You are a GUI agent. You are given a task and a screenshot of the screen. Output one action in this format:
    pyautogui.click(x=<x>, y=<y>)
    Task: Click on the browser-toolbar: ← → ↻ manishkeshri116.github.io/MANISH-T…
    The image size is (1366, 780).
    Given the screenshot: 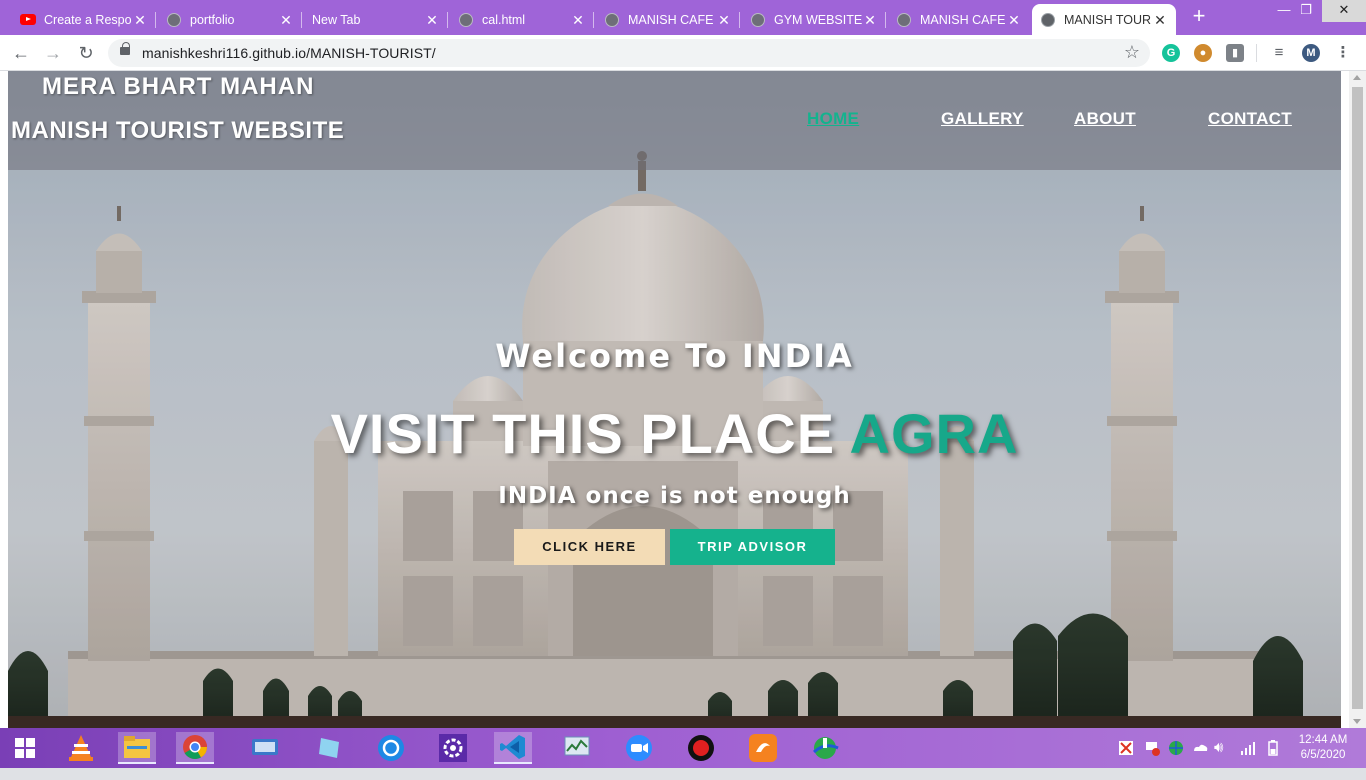 What is the action you would take?
    pyautogui.click(x=683, y=53)
    